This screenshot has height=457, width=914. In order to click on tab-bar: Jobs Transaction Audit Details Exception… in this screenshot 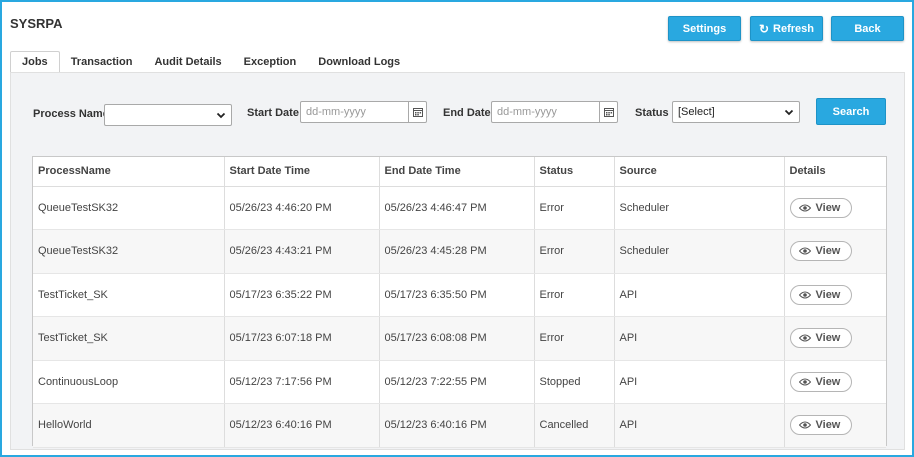, I will do `click(210, 62)`.